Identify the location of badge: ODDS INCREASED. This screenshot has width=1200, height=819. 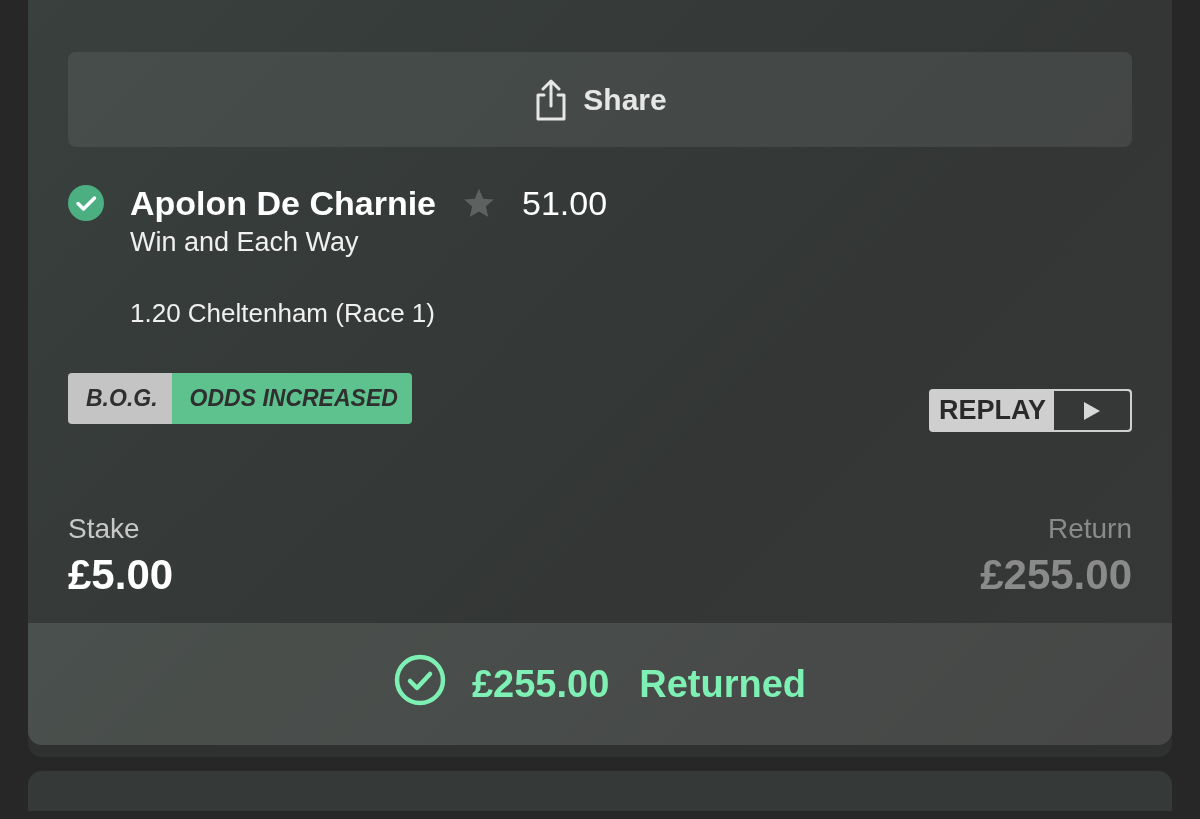
(291, 398).